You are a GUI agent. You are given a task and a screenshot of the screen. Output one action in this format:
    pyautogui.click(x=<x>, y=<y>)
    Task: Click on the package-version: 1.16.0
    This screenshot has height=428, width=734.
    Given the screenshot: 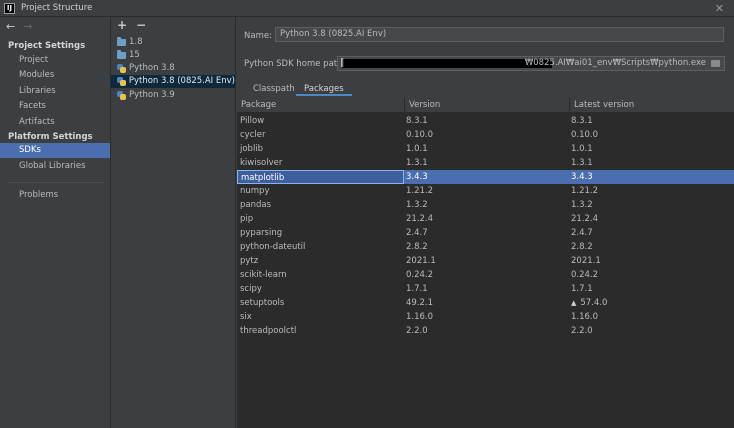 What is the action you would take?
    pyautogui.click(x=420, y=317)
    